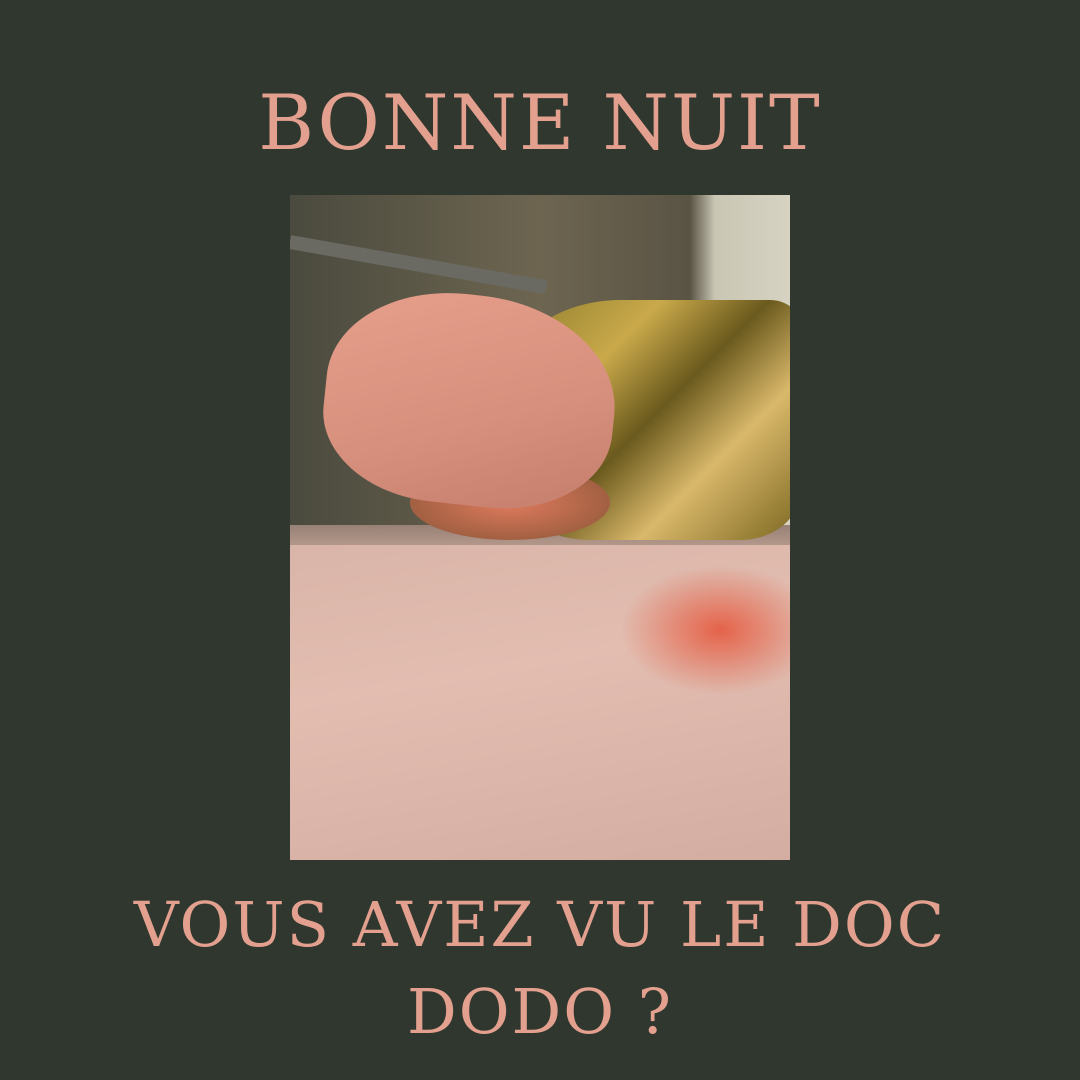  Describe the element at coordinates (540, 1011) in the screenshot. I see `caption-line-2: DODO ?` at that location.